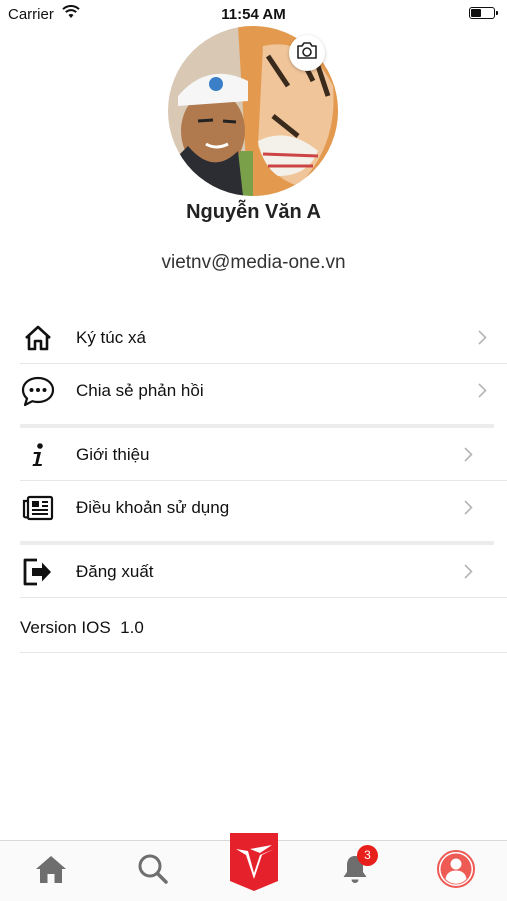  I want to click on notification-badge: 3, so click(367, 855).